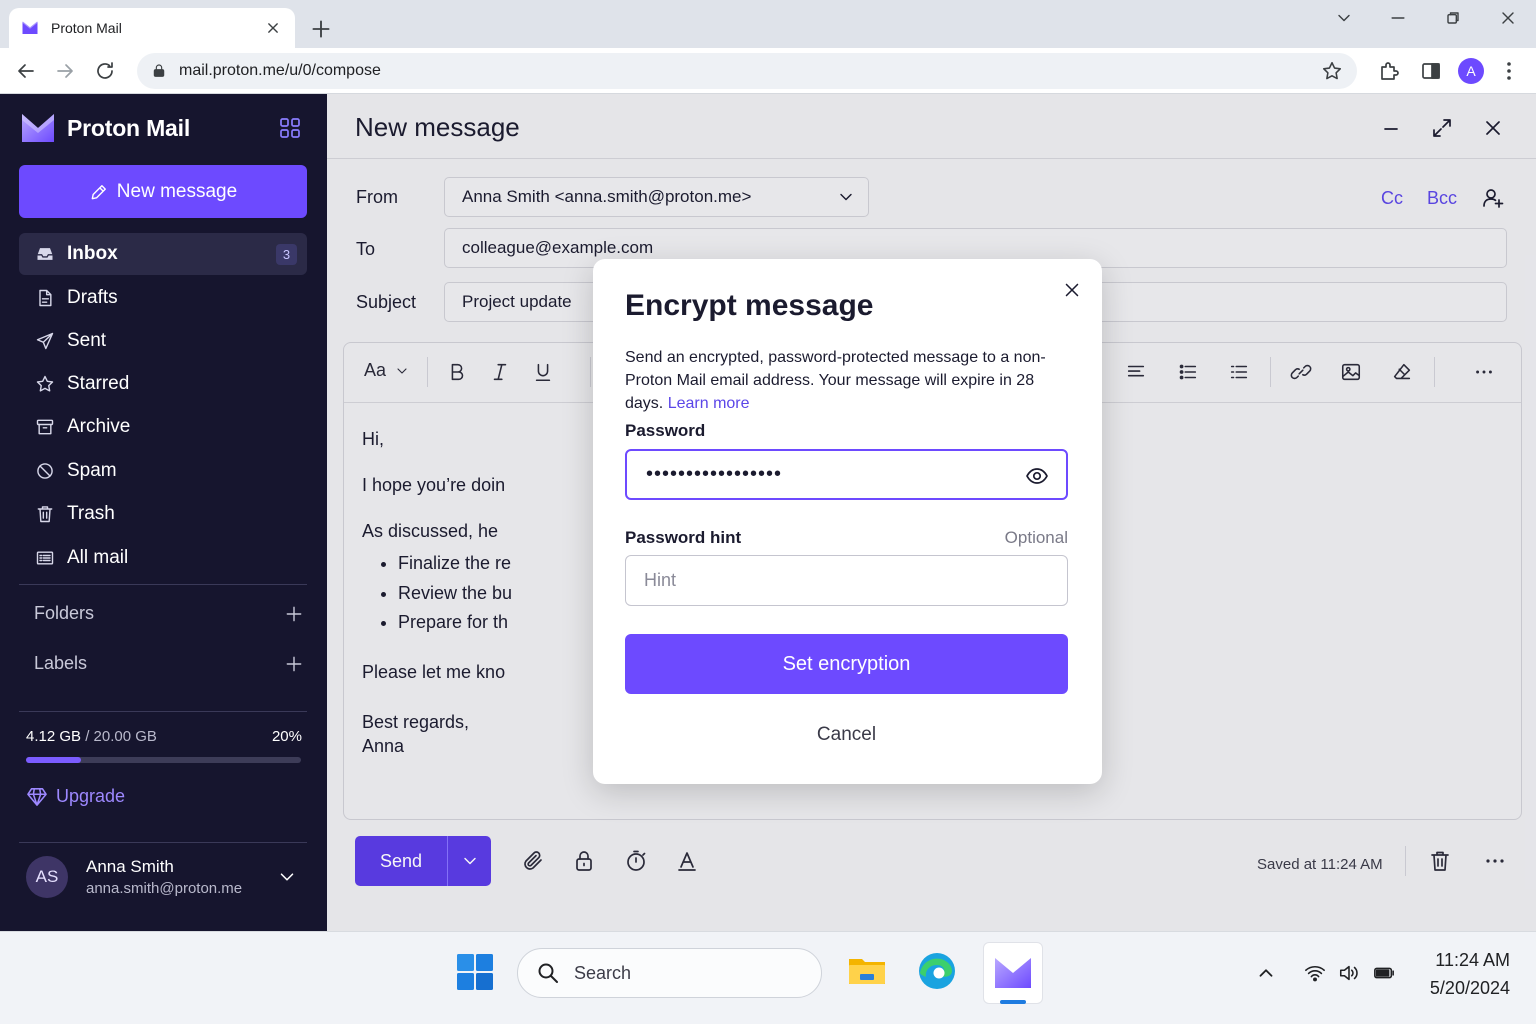  I want to click on star-icon, so click(45, 383).